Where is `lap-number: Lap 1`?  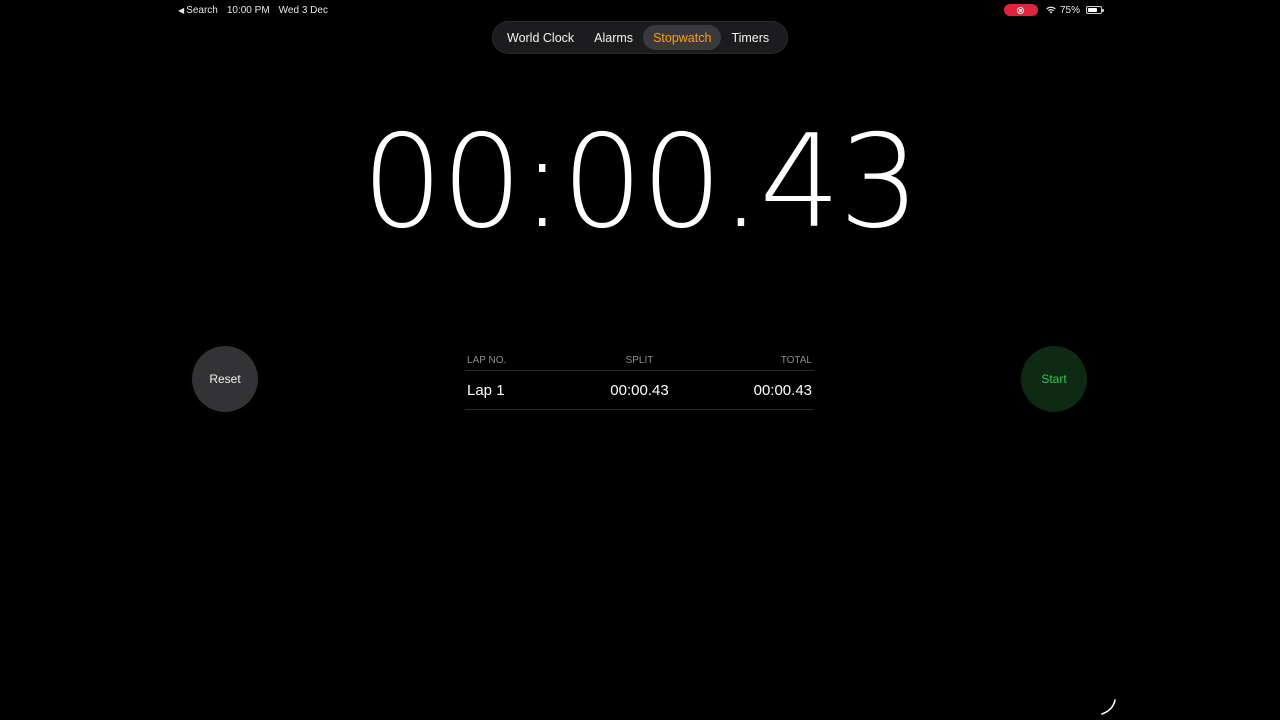 lap-number: Lap 1 is located at coordinates (486, 390).